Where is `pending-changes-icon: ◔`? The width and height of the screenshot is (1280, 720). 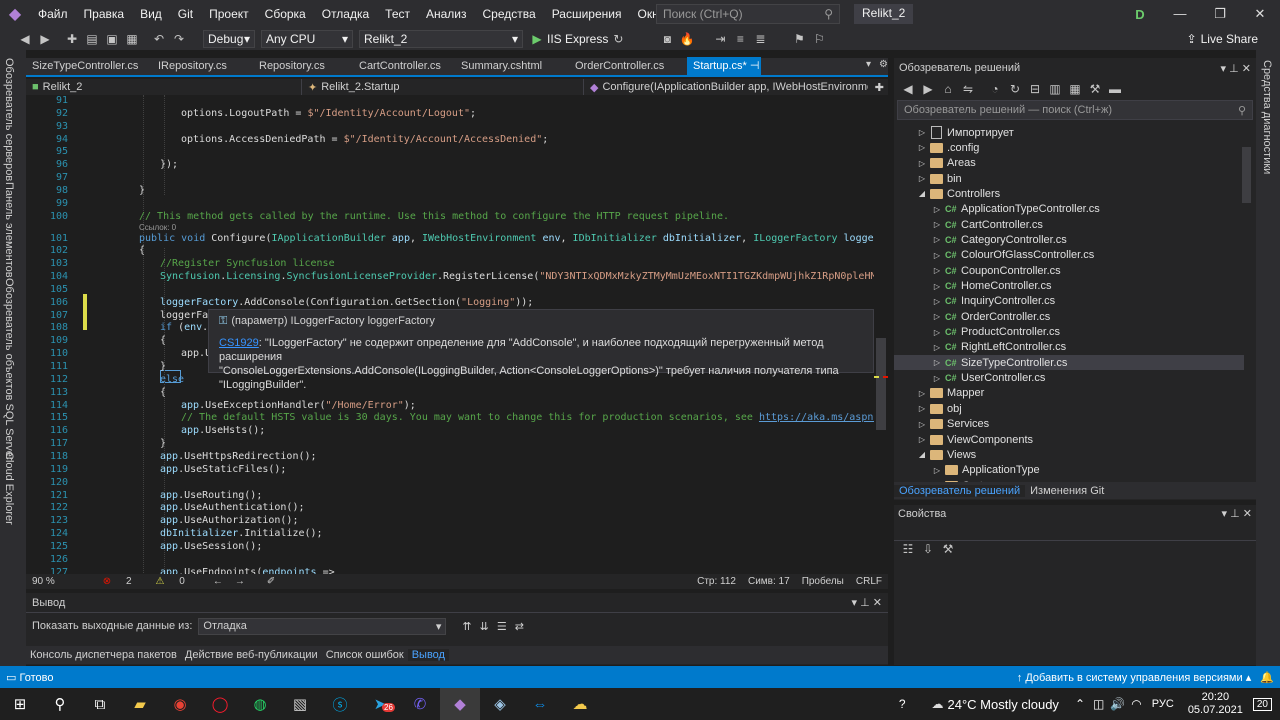 pending-changes-icon: ◔ is located at coordinates (995, 89).